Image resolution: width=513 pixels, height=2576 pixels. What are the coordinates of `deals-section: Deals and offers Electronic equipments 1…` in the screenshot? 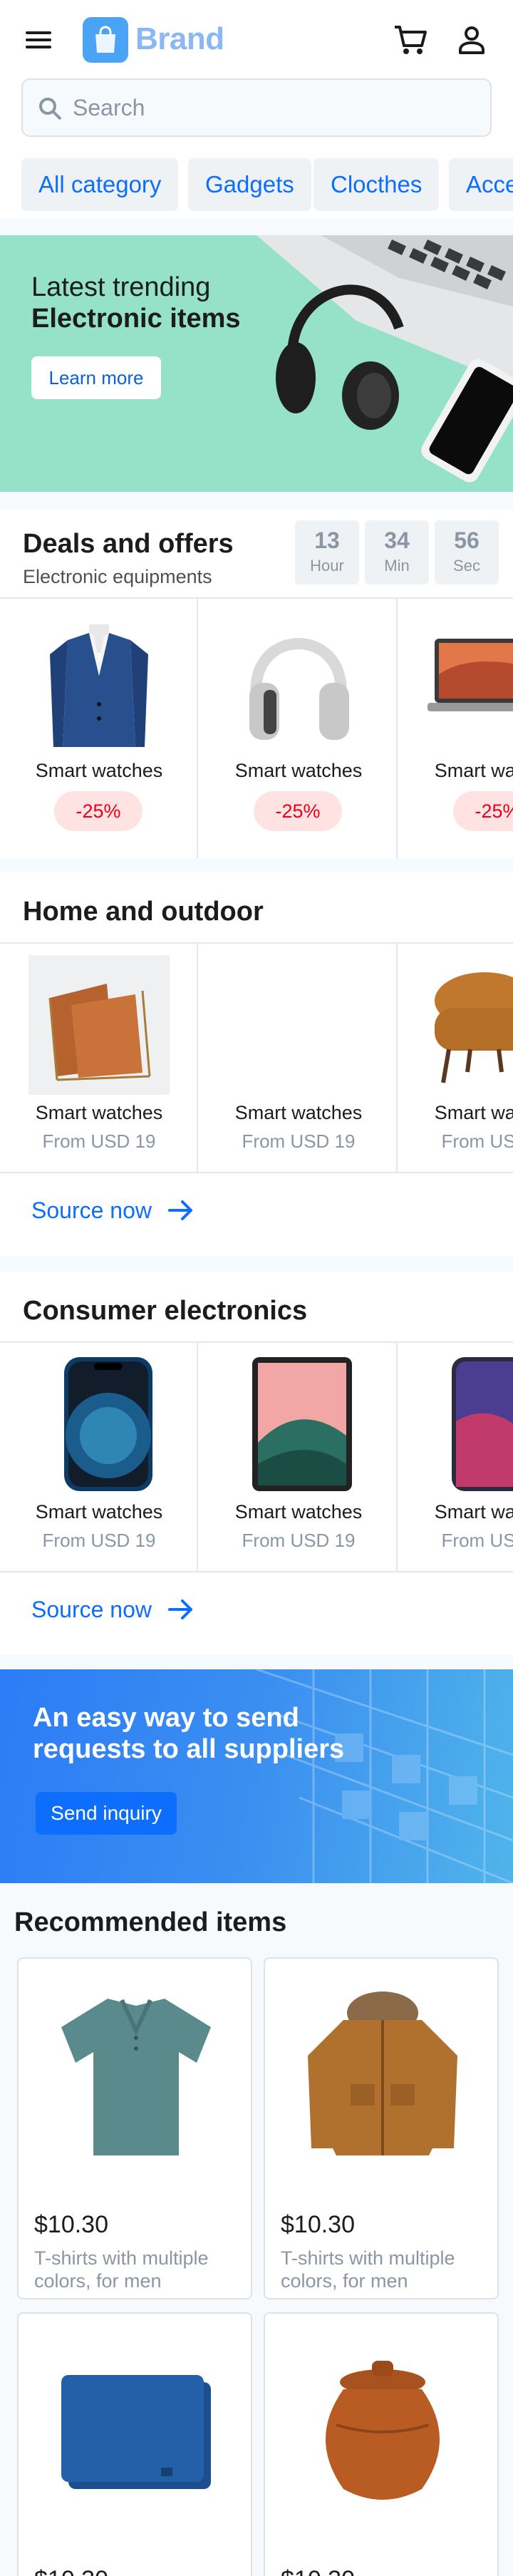 It's located at (256, 683).